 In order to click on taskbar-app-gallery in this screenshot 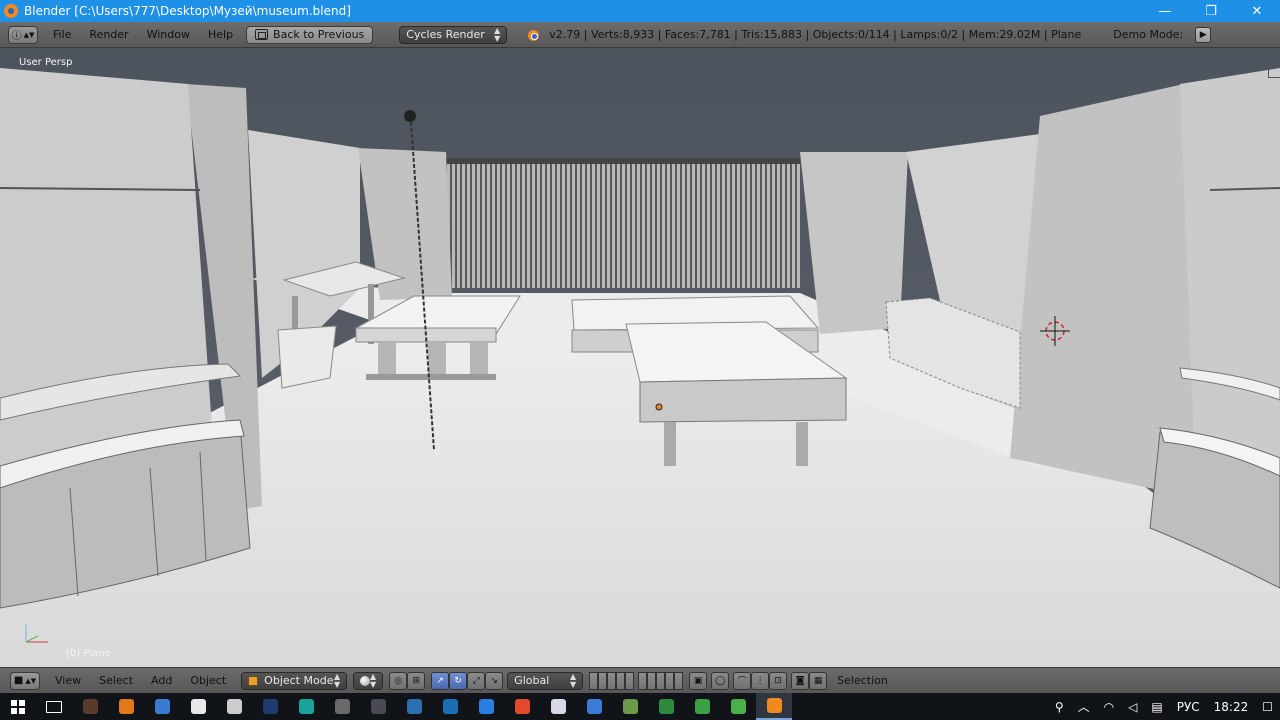, I will do `click(630, 706)`.